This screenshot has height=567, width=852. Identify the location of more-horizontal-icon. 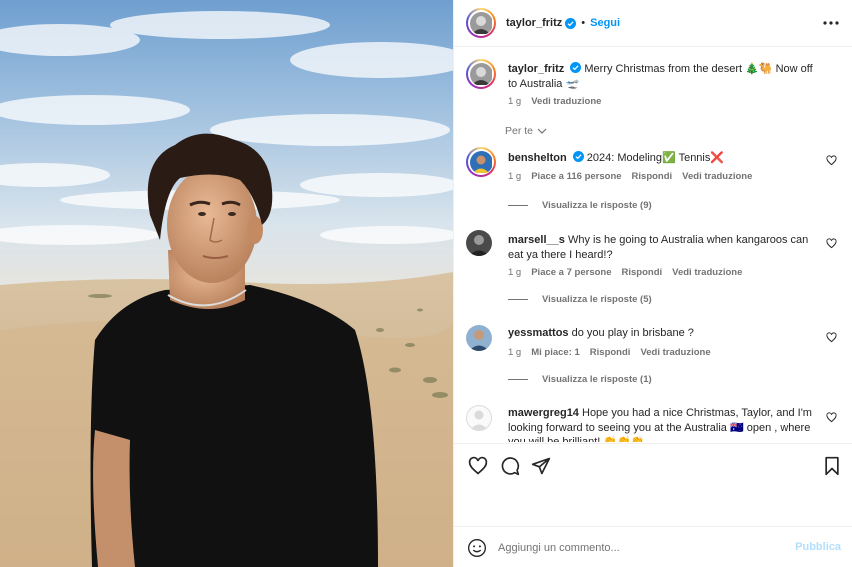
(831, 23).